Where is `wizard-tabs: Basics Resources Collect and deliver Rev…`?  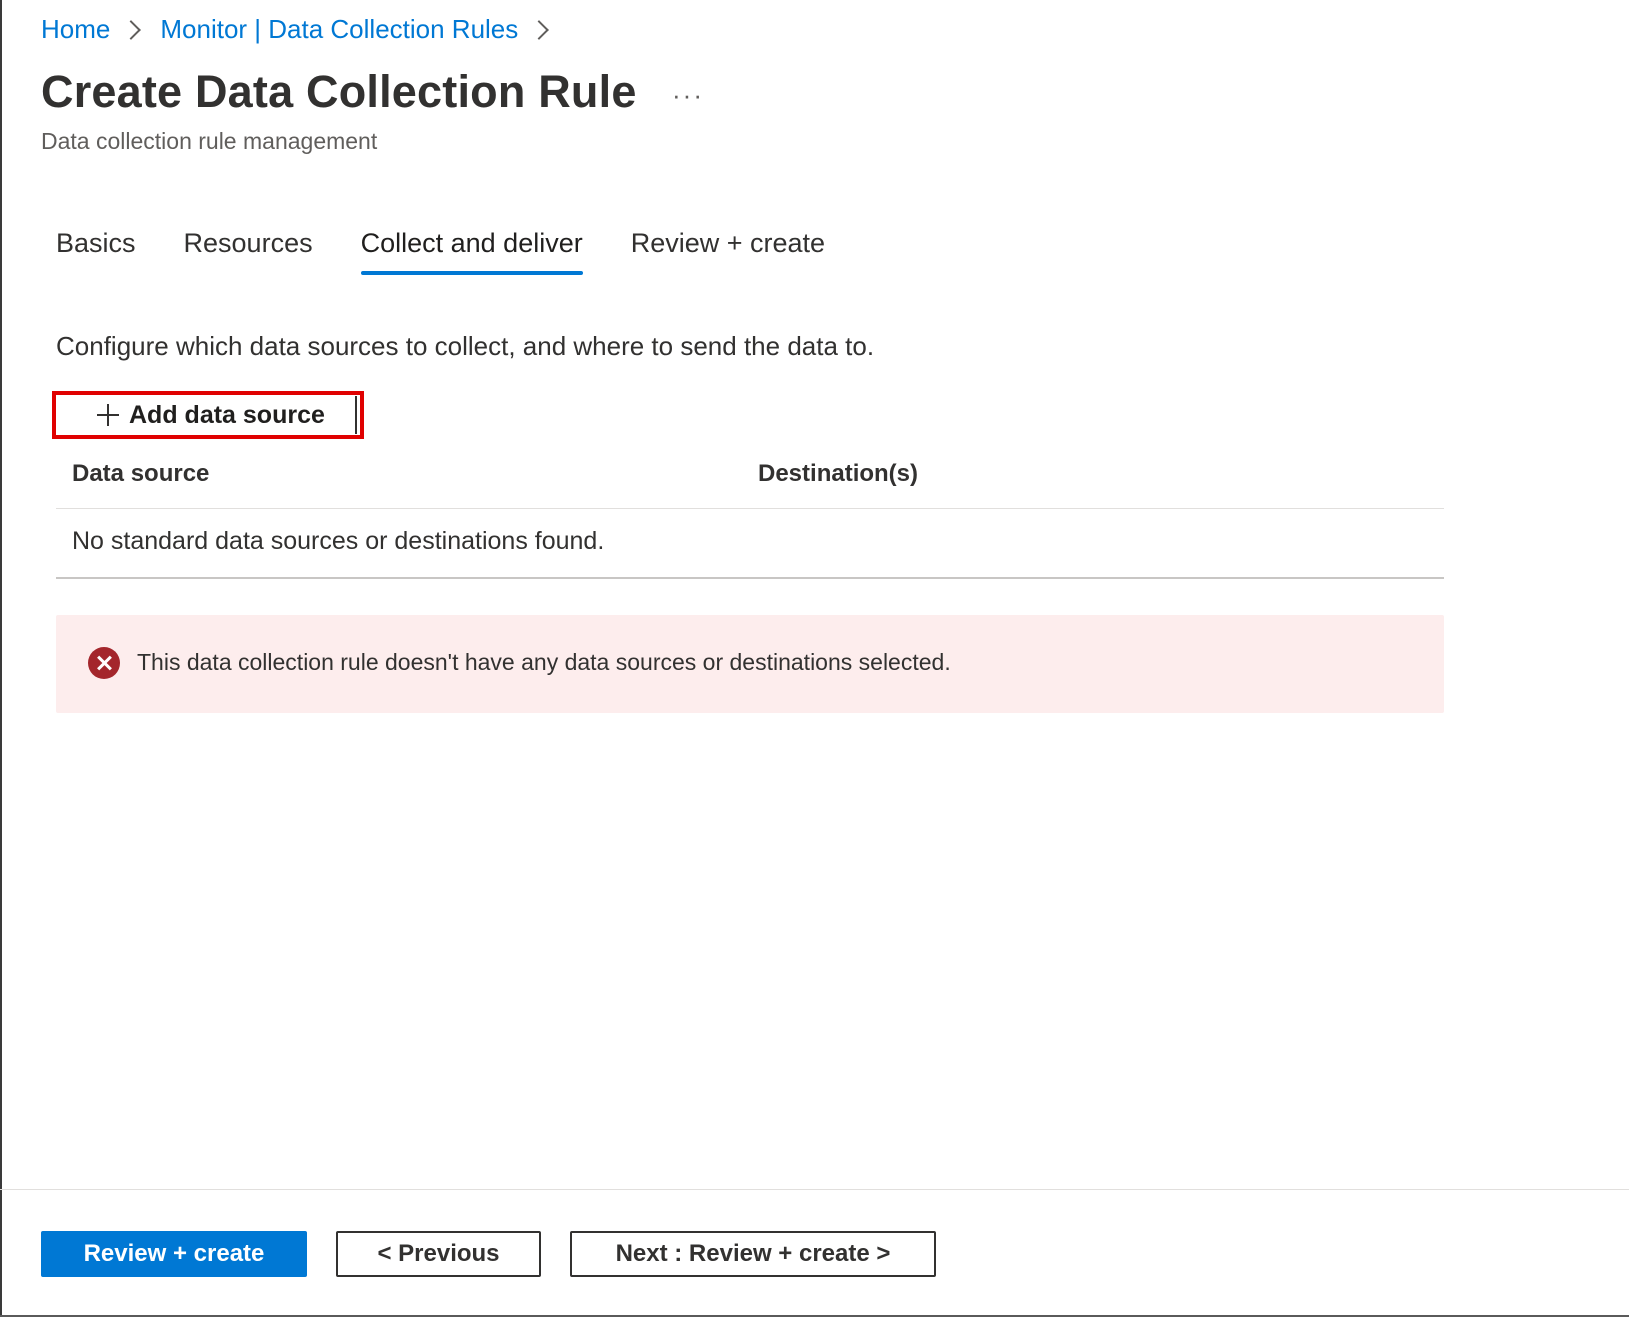 wizard-tabs: Basics Resources Collect and deliver Rev… is located at coordinates (464, 251).